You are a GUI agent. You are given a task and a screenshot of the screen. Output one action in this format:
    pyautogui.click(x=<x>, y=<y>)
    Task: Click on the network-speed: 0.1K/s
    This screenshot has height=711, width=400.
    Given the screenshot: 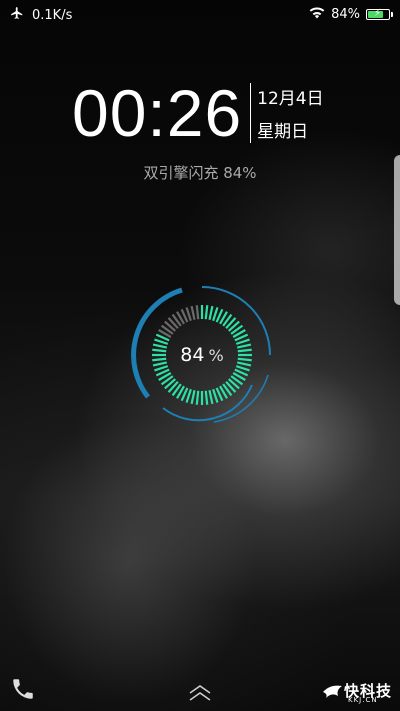 What is the action you would take?
    pyautogui.click(x=52, y=15)
    